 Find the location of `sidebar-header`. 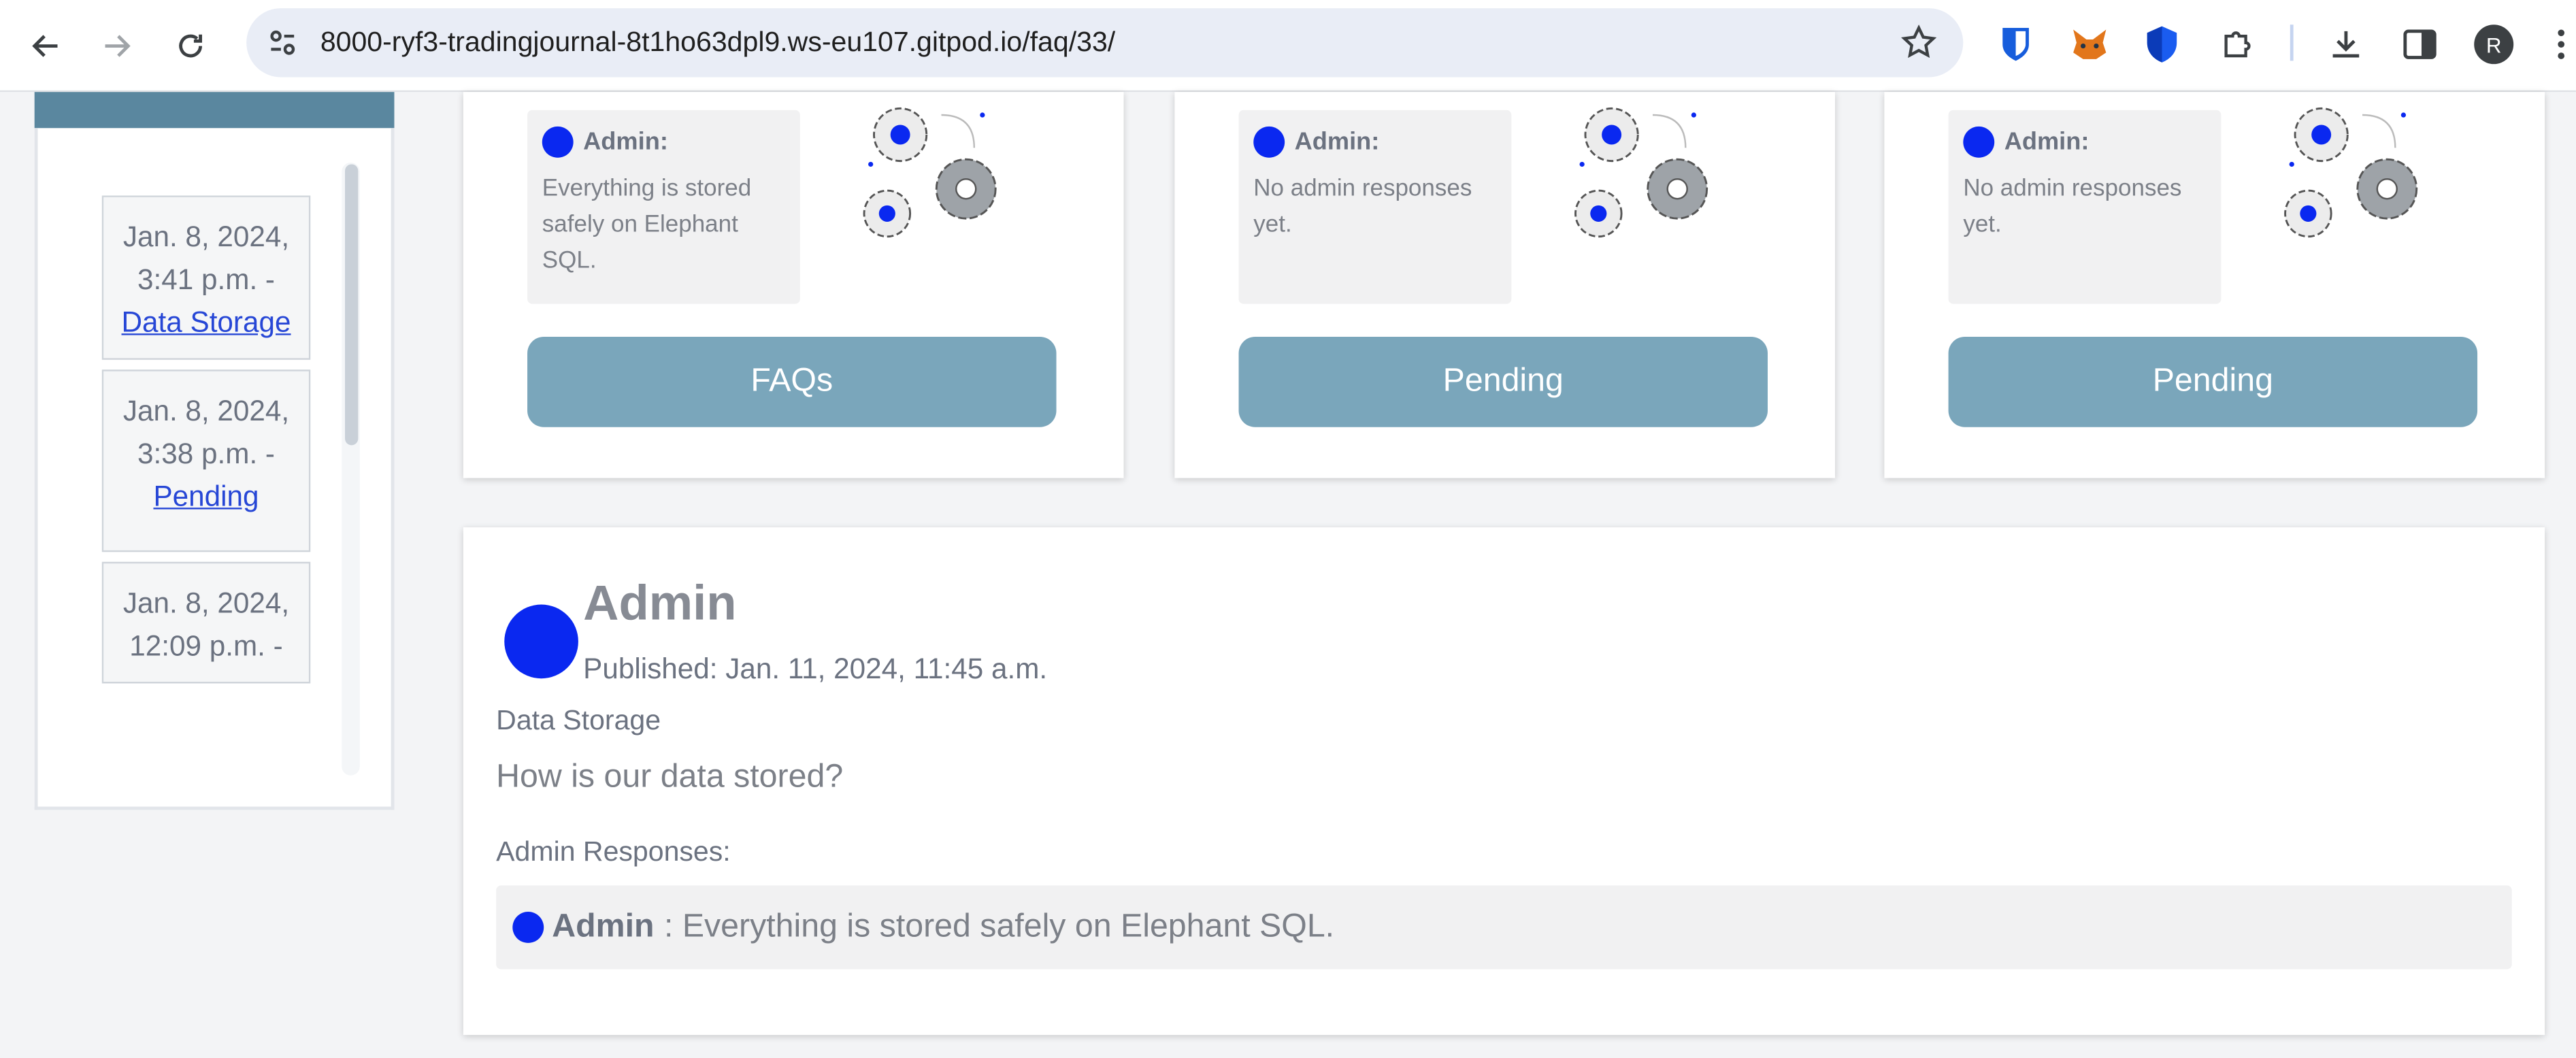

sidebar-header is located at coordinates (214, 110).